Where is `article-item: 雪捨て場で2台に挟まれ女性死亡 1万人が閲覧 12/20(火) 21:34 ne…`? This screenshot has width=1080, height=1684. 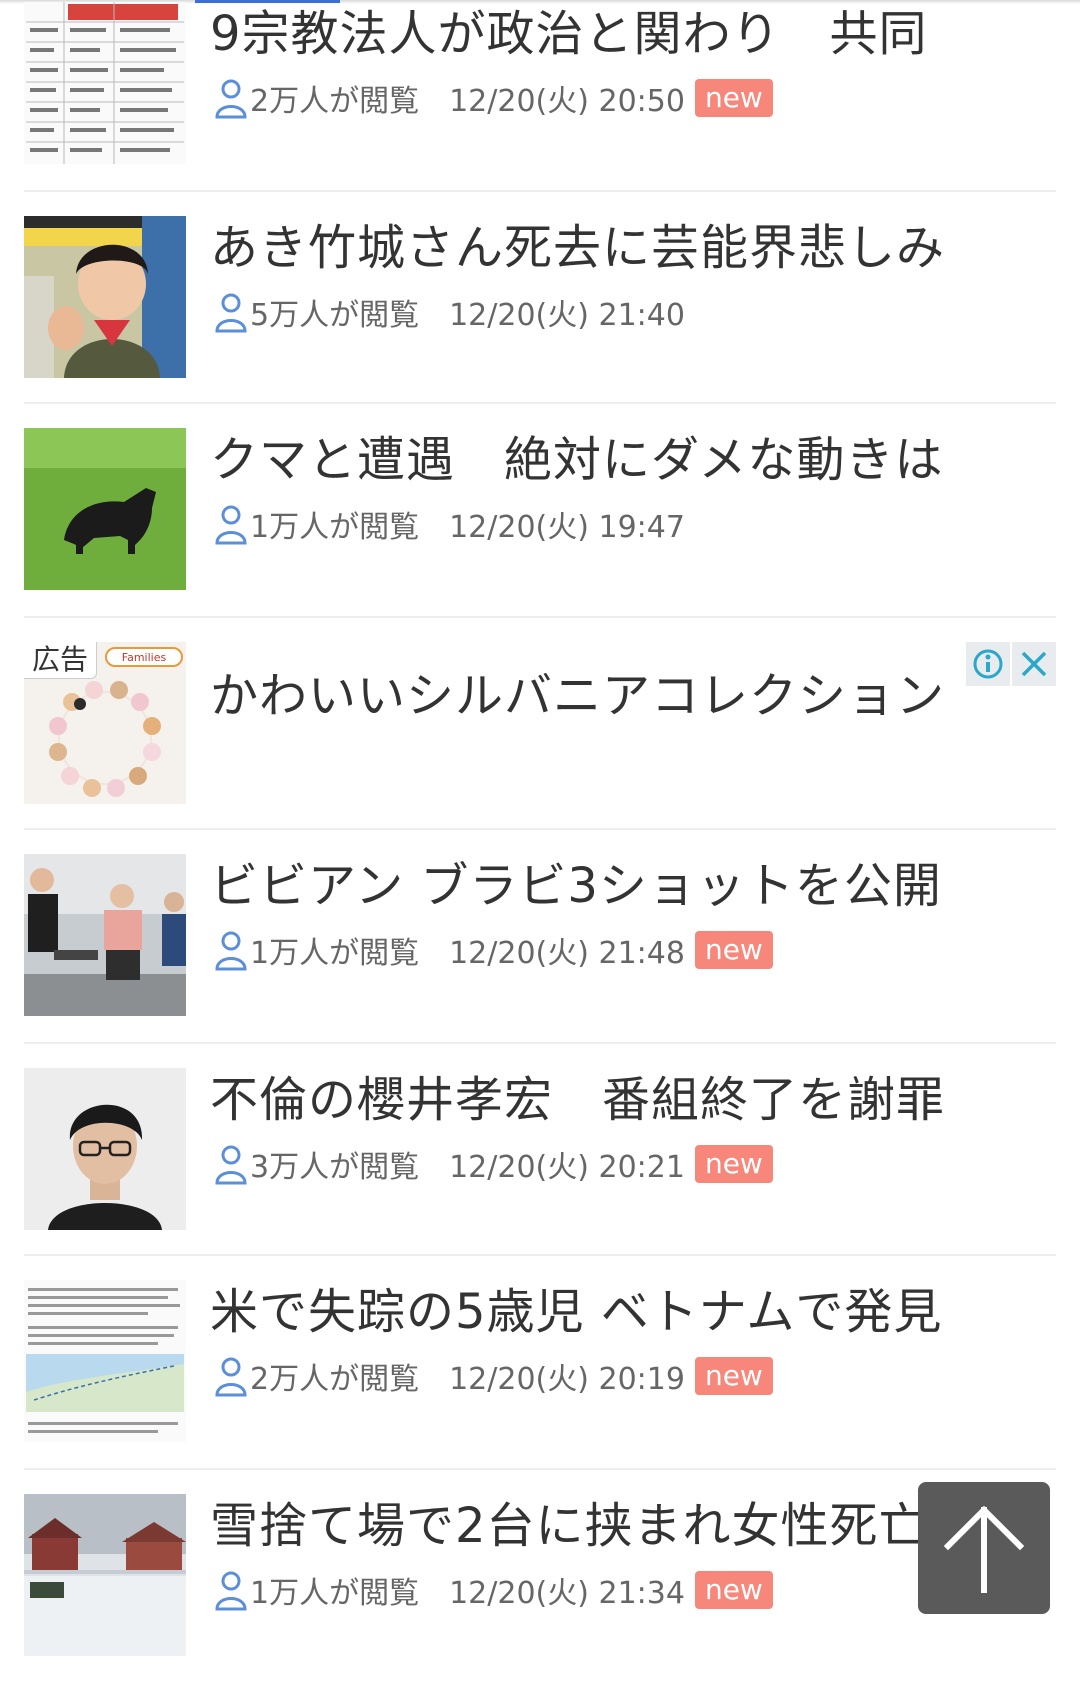
article-item: 雪捨て場で2台に挟まれ女性死亡 1万人が閲覧 12/20(火) 21:34 ne… is located at coordinates (540, 1578).